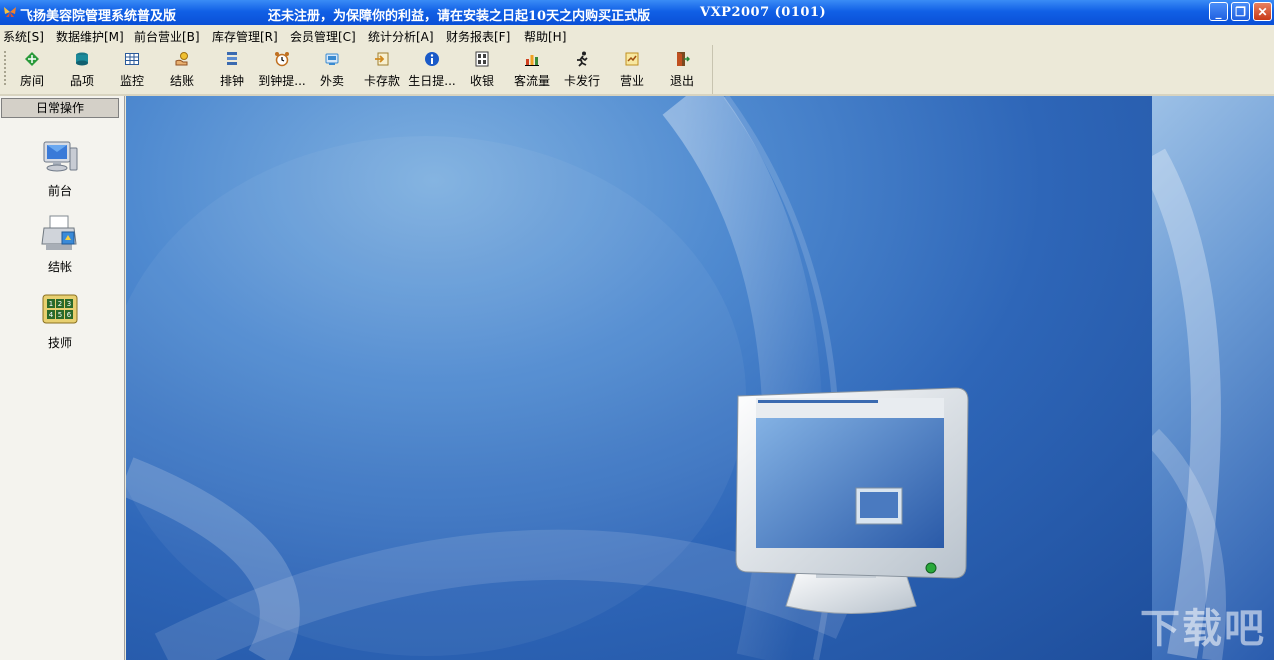  What do you see at coordinates (331, 81) in the screenshot?
I see `toolbar-takeout-label: 外卖` at bounding box center [331, 81].